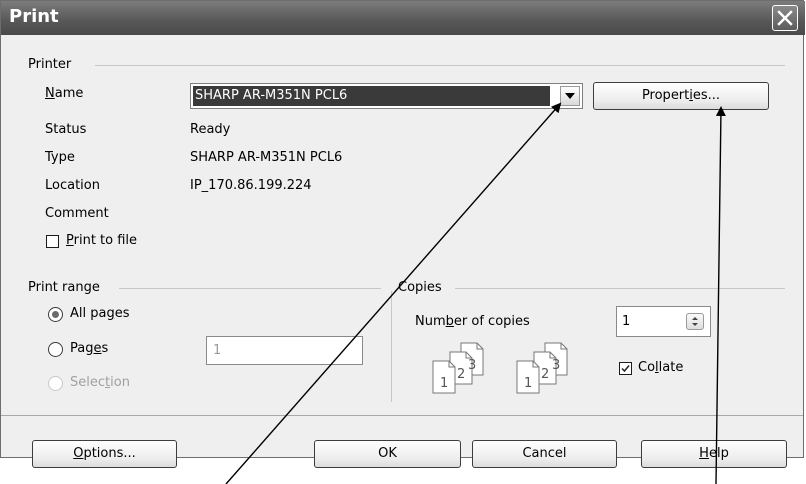 Image resolution: width=806 pixels, height=484 pixels. Describe the element at coordinates (89, 349) in the screenshot. I see `pages-label: Pages` at that location.